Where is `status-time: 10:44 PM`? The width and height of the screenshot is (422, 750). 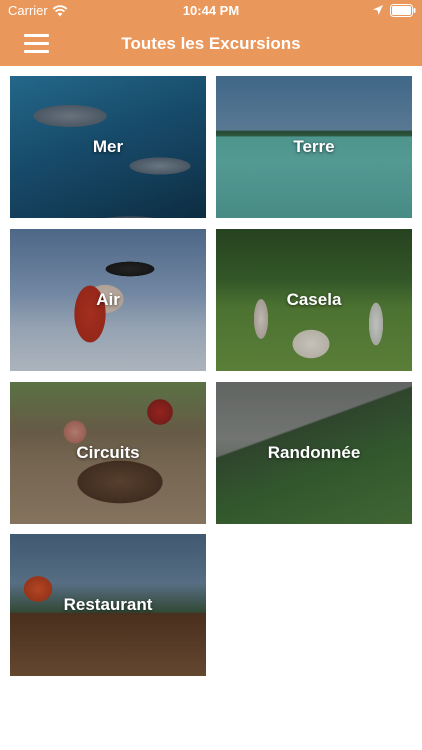
status-time: 10:44 PM is located at coordinates (211, 10).